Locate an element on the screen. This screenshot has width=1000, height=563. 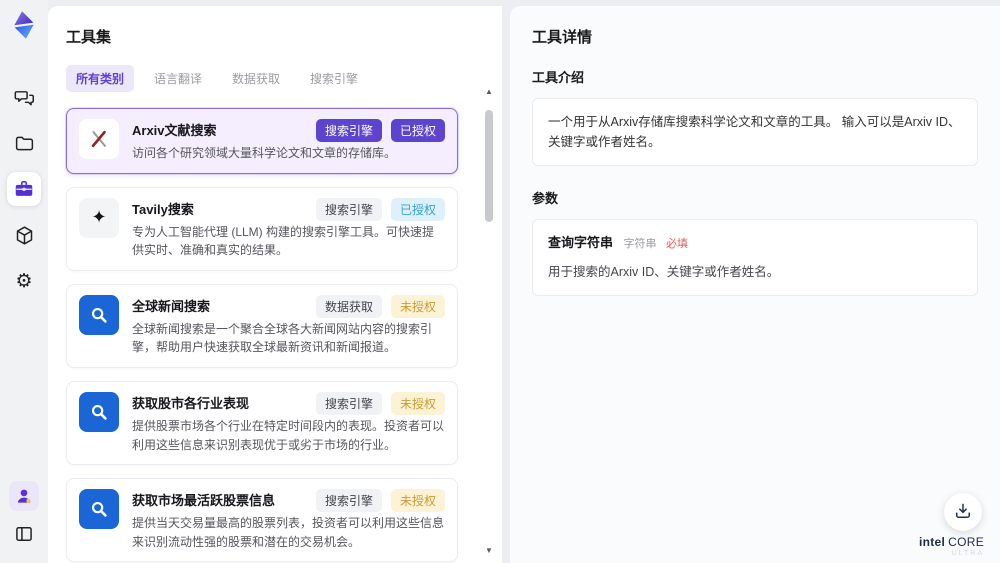
scrollbar-track is located at coordinates (489, 322).